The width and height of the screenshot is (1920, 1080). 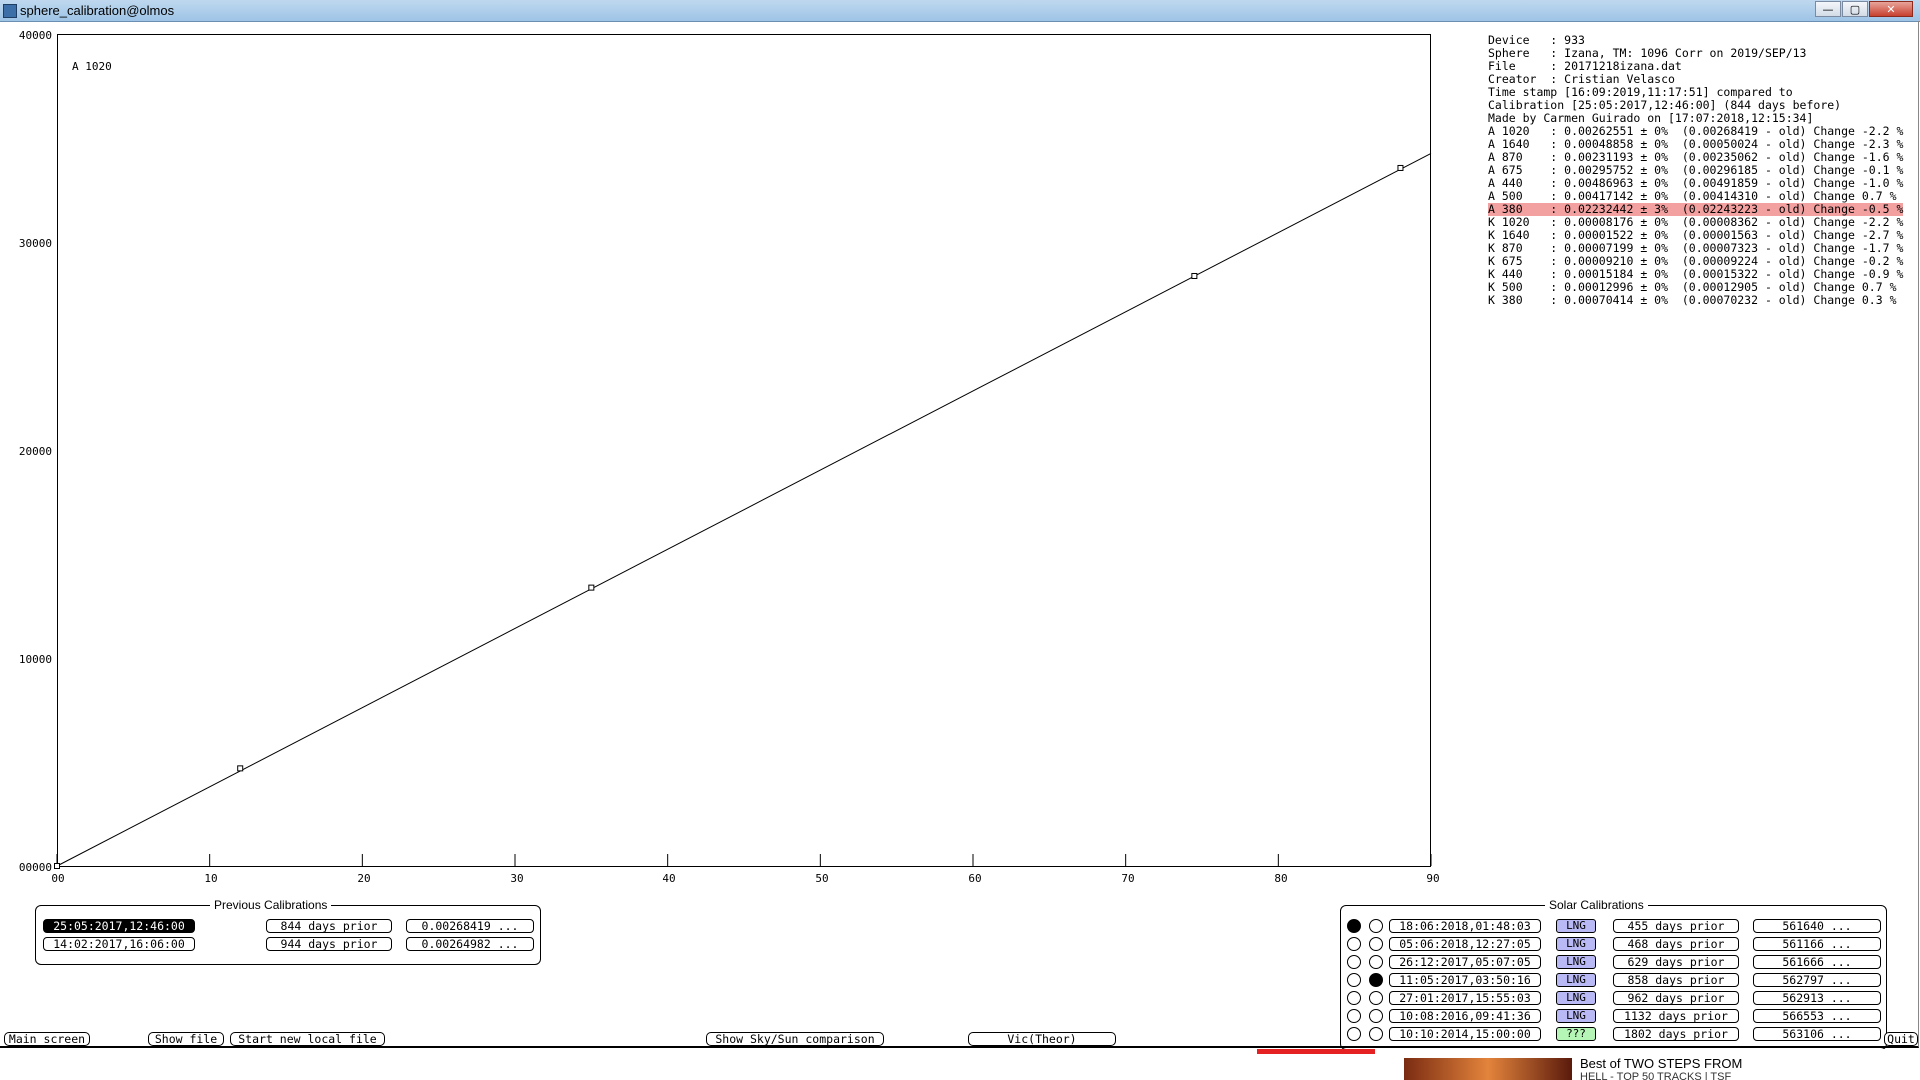 I want to click on solar-prior-field: 468 days prior, so click(x=1676, y=944).